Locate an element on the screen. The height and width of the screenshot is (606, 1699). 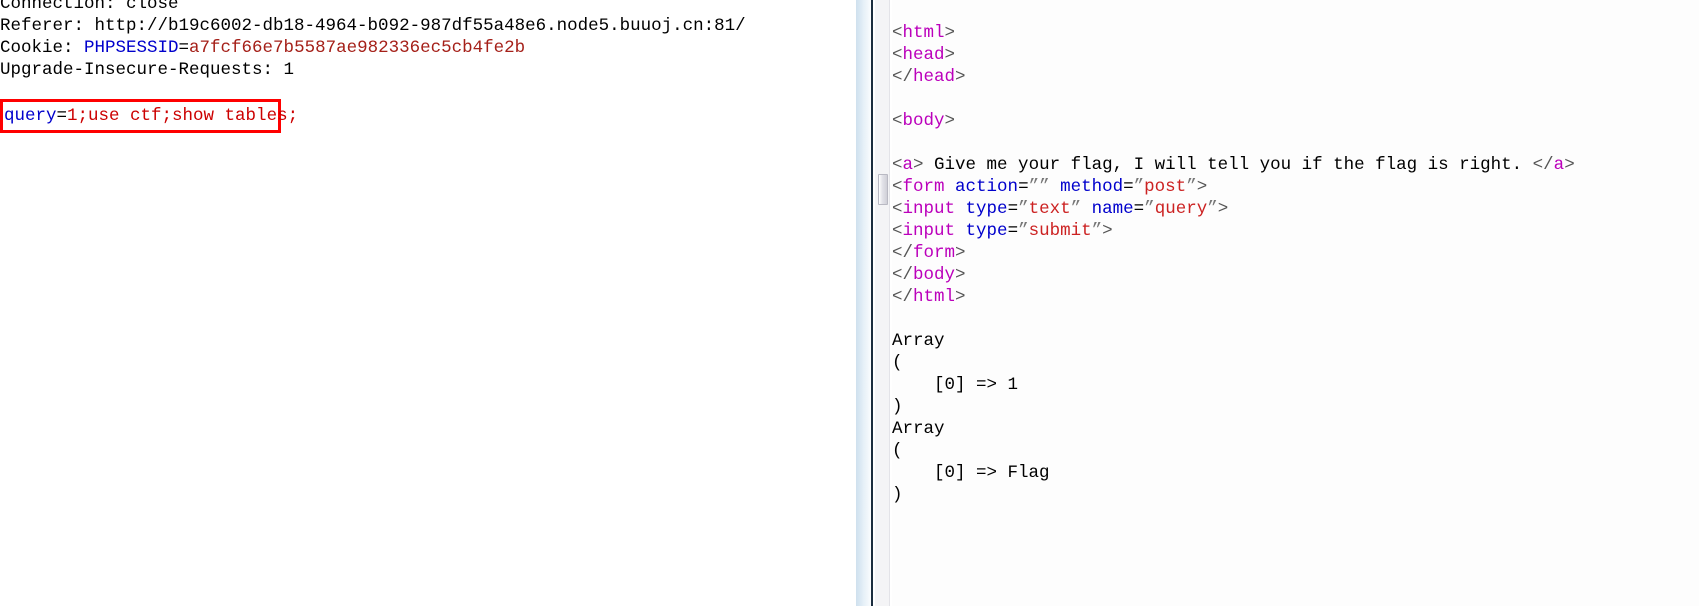
attribute-name: method is located at coordinates (1092, 187).